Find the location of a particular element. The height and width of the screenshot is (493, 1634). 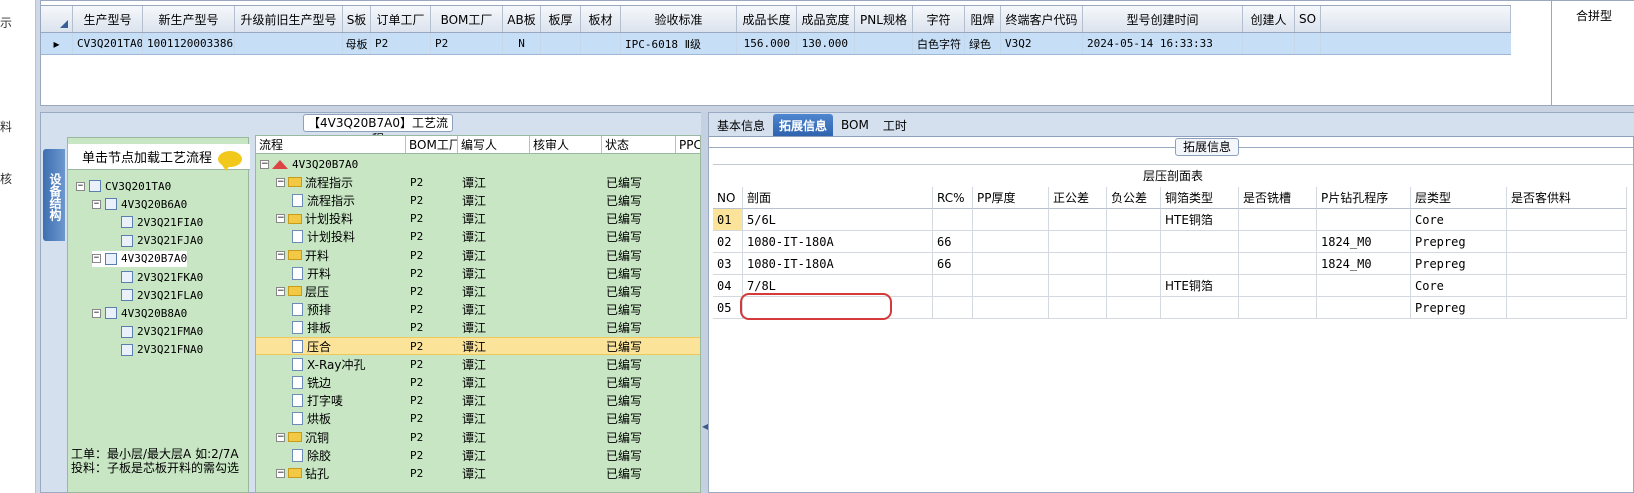

flow-row: 流程指示 P2 谭江 已编写 is located at coordinates (478, 200).